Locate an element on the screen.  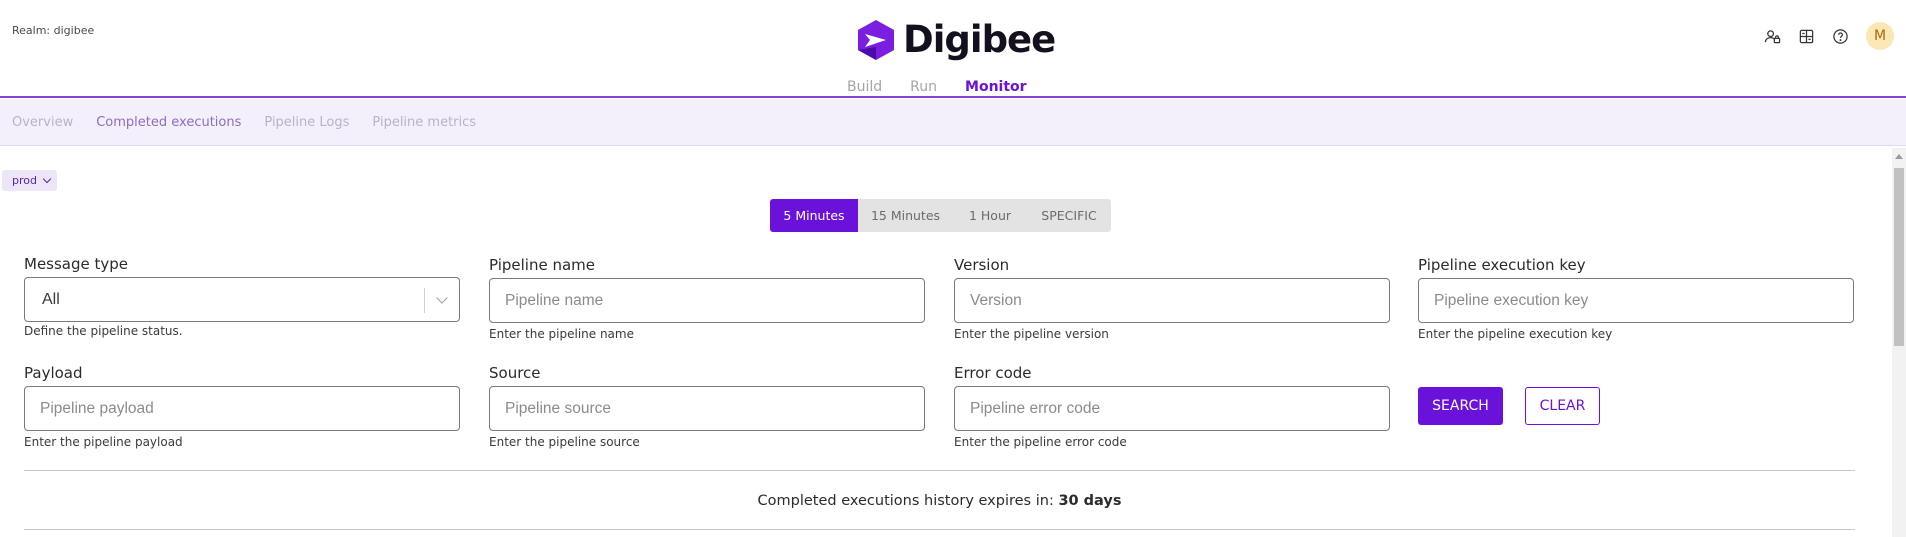
subnav-completed-executions: Completed executions is located at coordinates (168, 122).